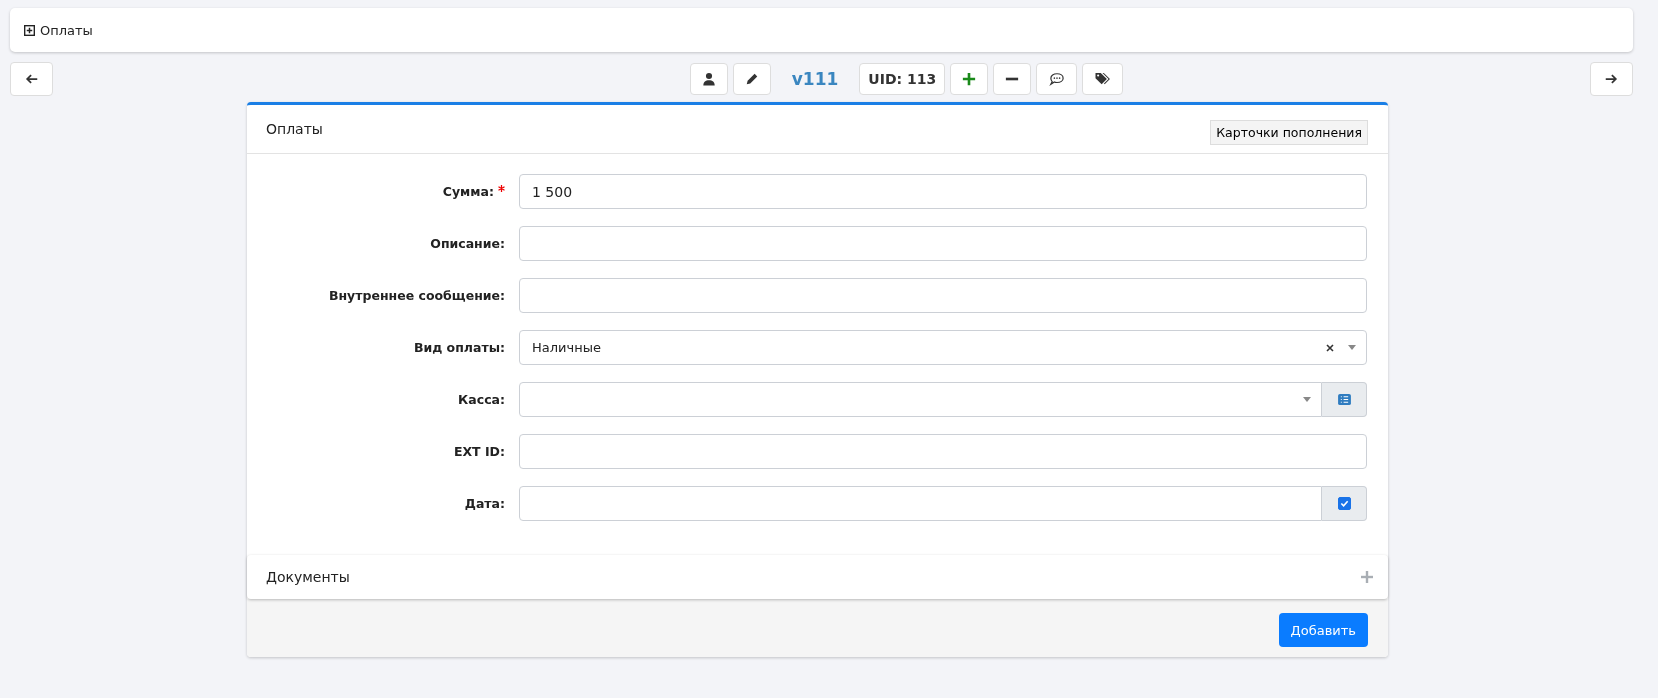  Describe the element at coordinates (920, 399) in the screenshot. I see `select-field` at that location.